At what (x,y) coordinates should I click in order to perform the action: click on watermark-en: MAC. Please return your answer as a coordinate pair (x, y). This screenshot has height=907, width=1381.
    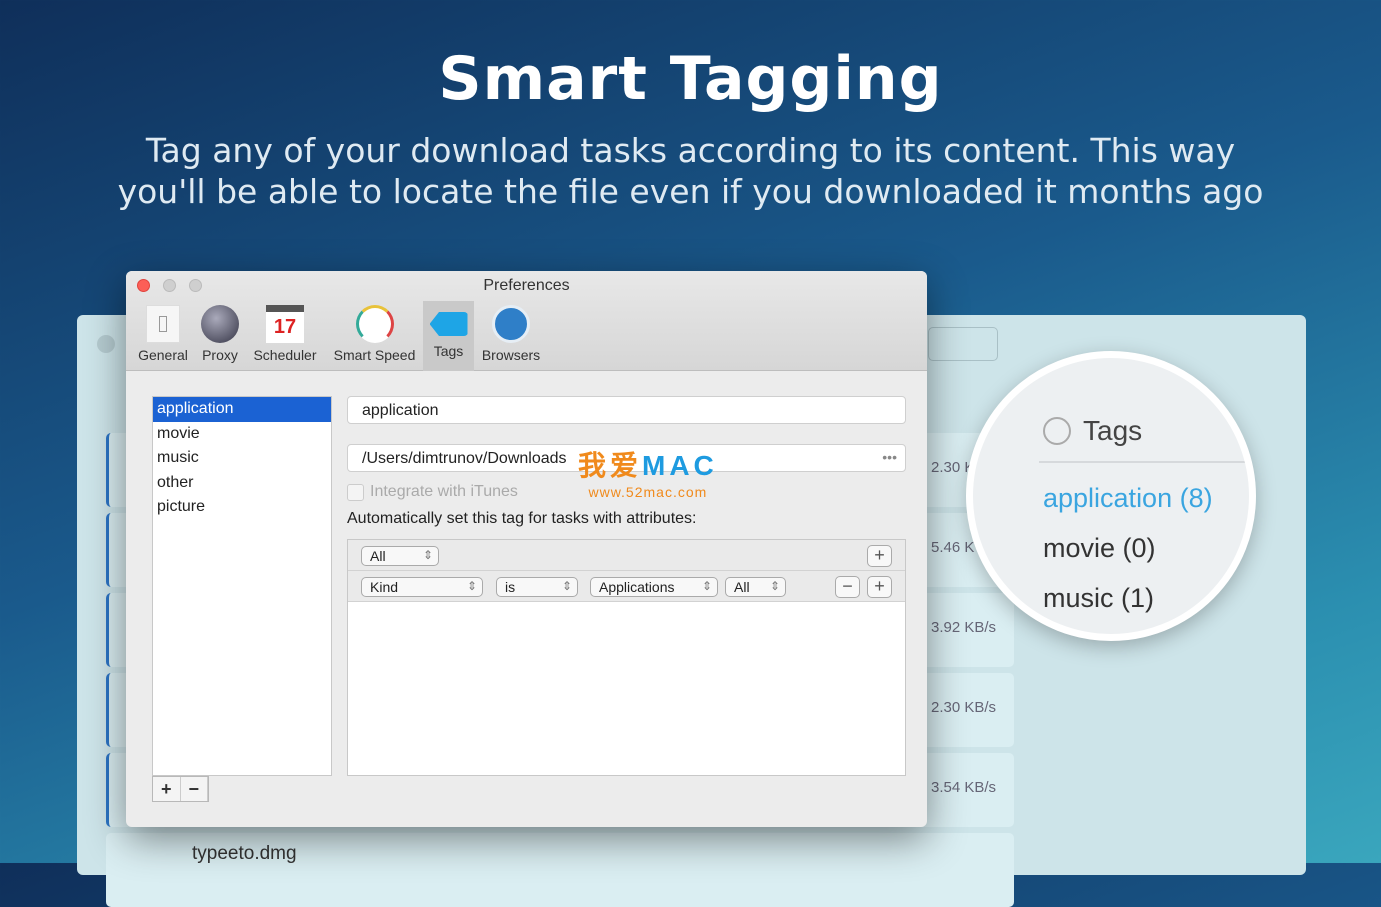
    Looking at the image, I should click on (680, 465).